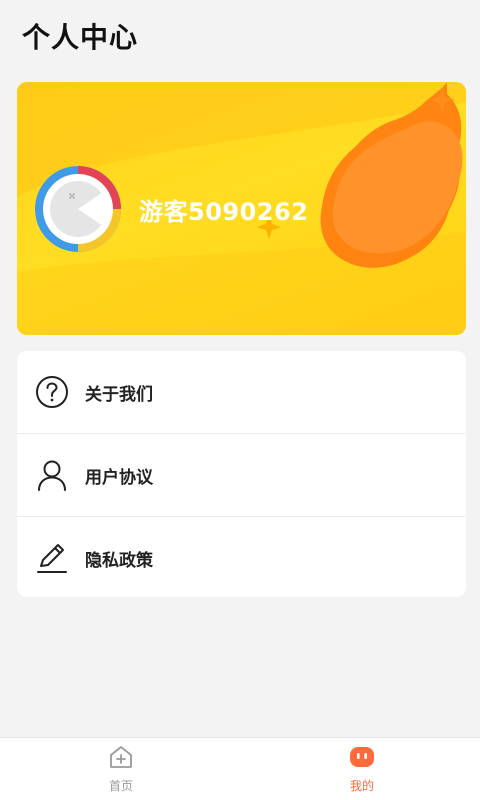  I want to click on tab-mine-label: 我的, so click(361, 786).